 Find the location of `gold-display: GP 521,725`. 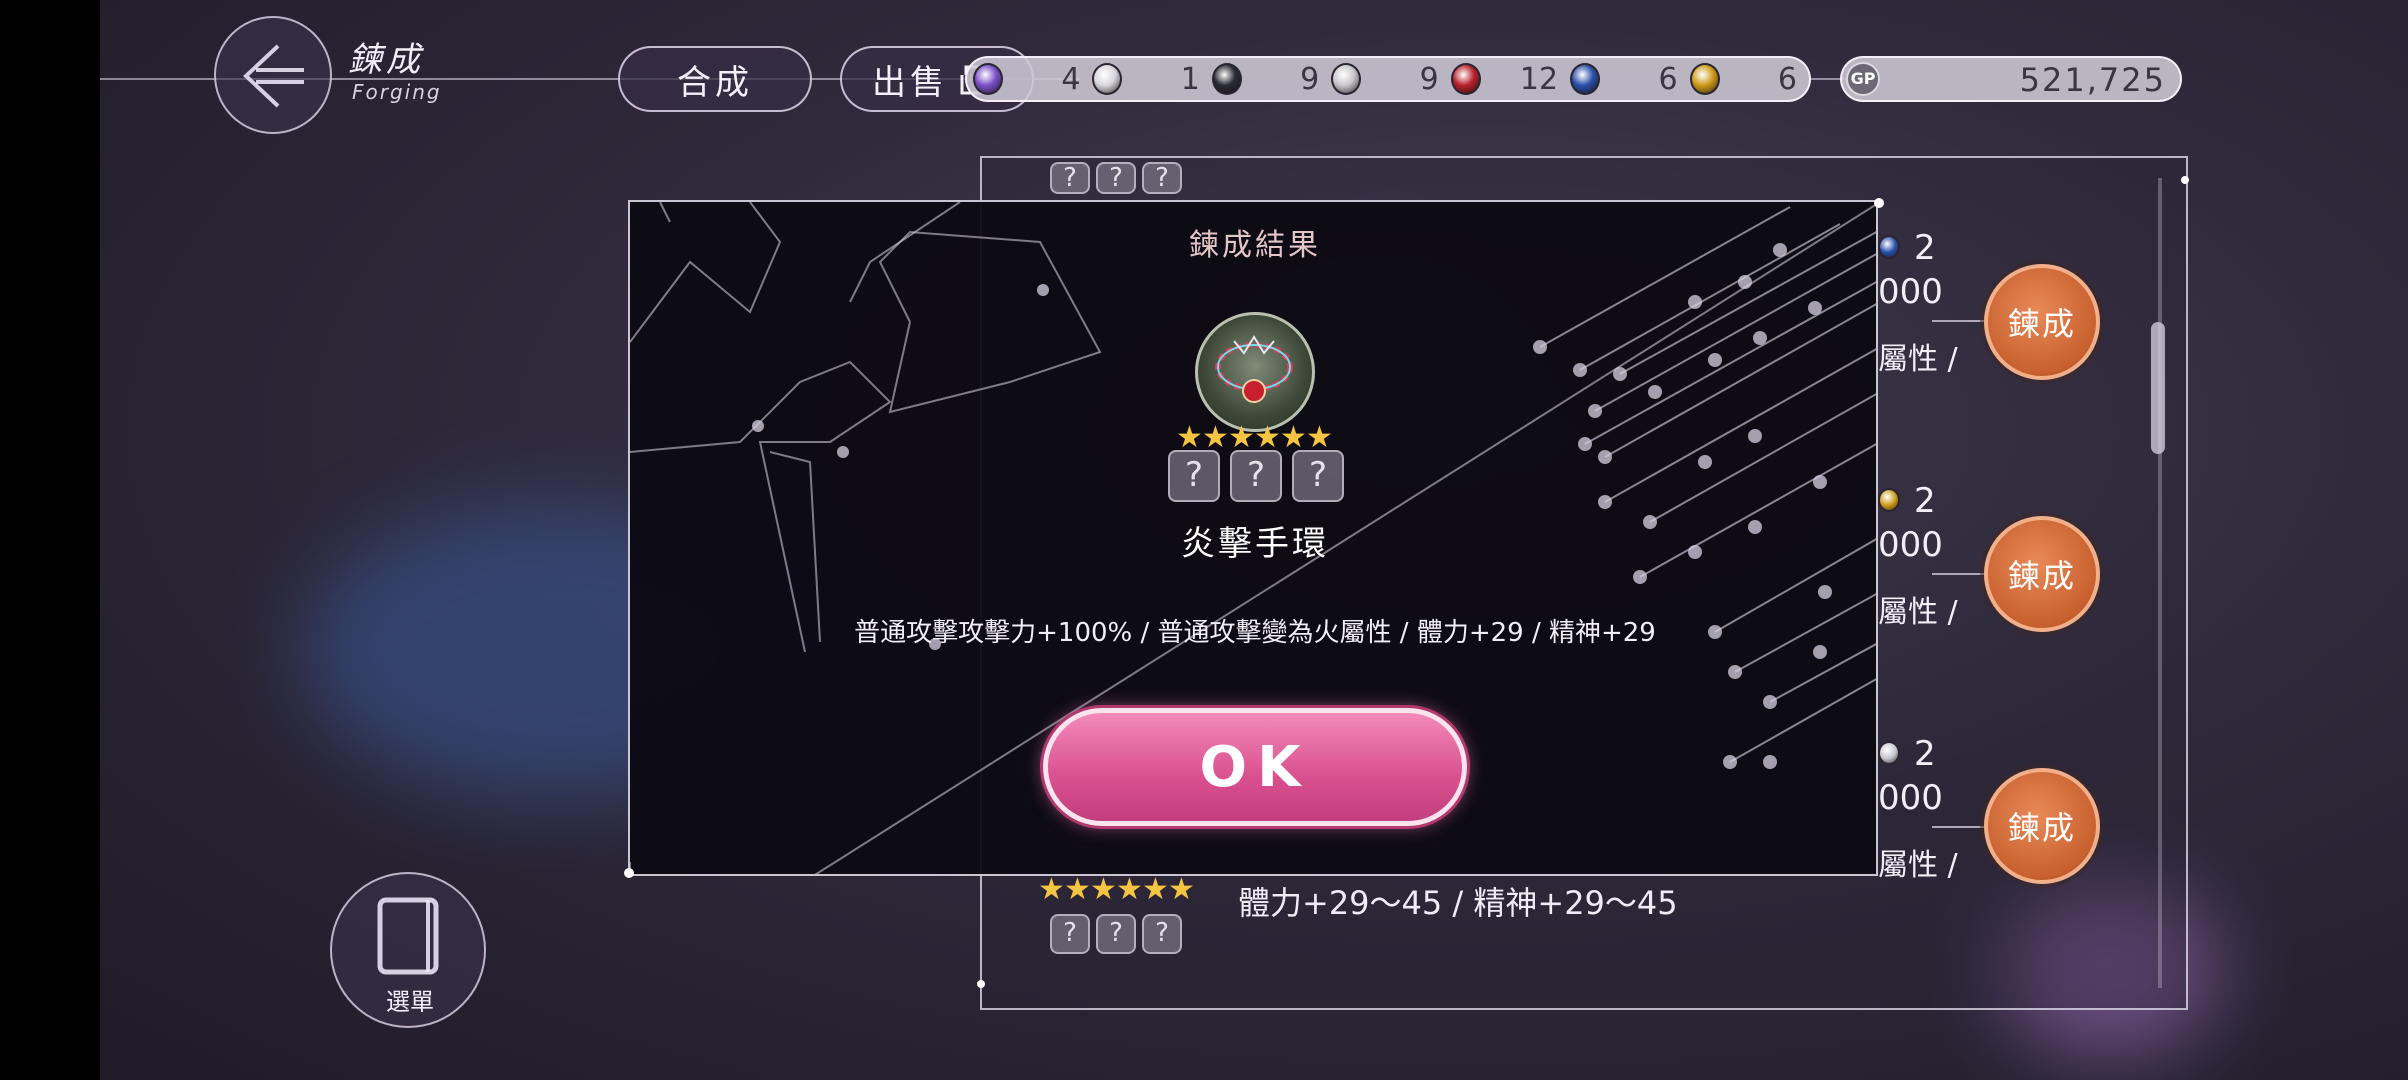

gold-display: GP 521,725 is located at coordinates (2011, 79).